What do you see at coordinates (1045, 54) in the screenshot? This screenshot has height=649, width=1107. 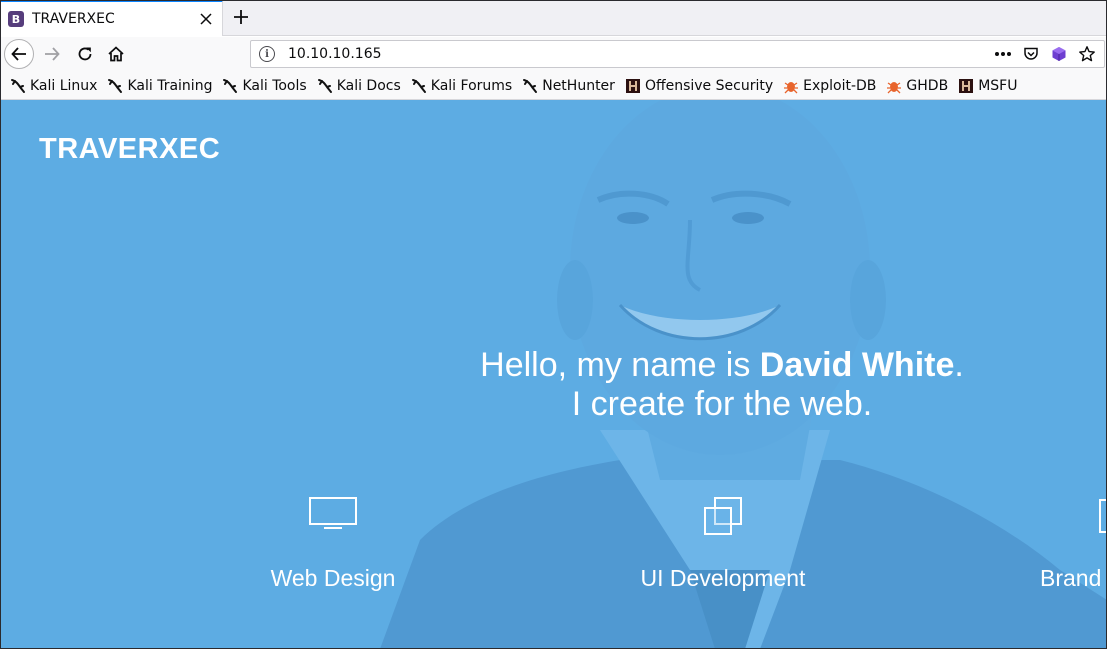 I see `url-bar-actions` at bounding box center [1045, 54].